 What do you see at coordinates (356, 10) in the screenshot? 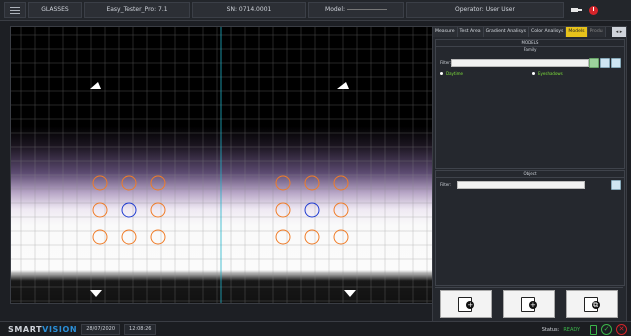
I see `model-field: Model:` at bounding box center [356, 10].